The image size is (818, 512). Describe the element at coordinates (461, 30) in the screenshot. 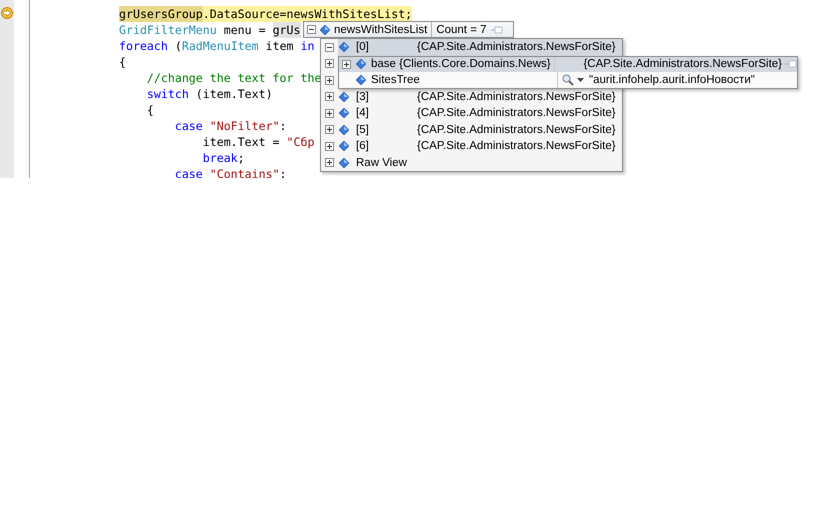

I see `variable-value: Count = 7` at that location.